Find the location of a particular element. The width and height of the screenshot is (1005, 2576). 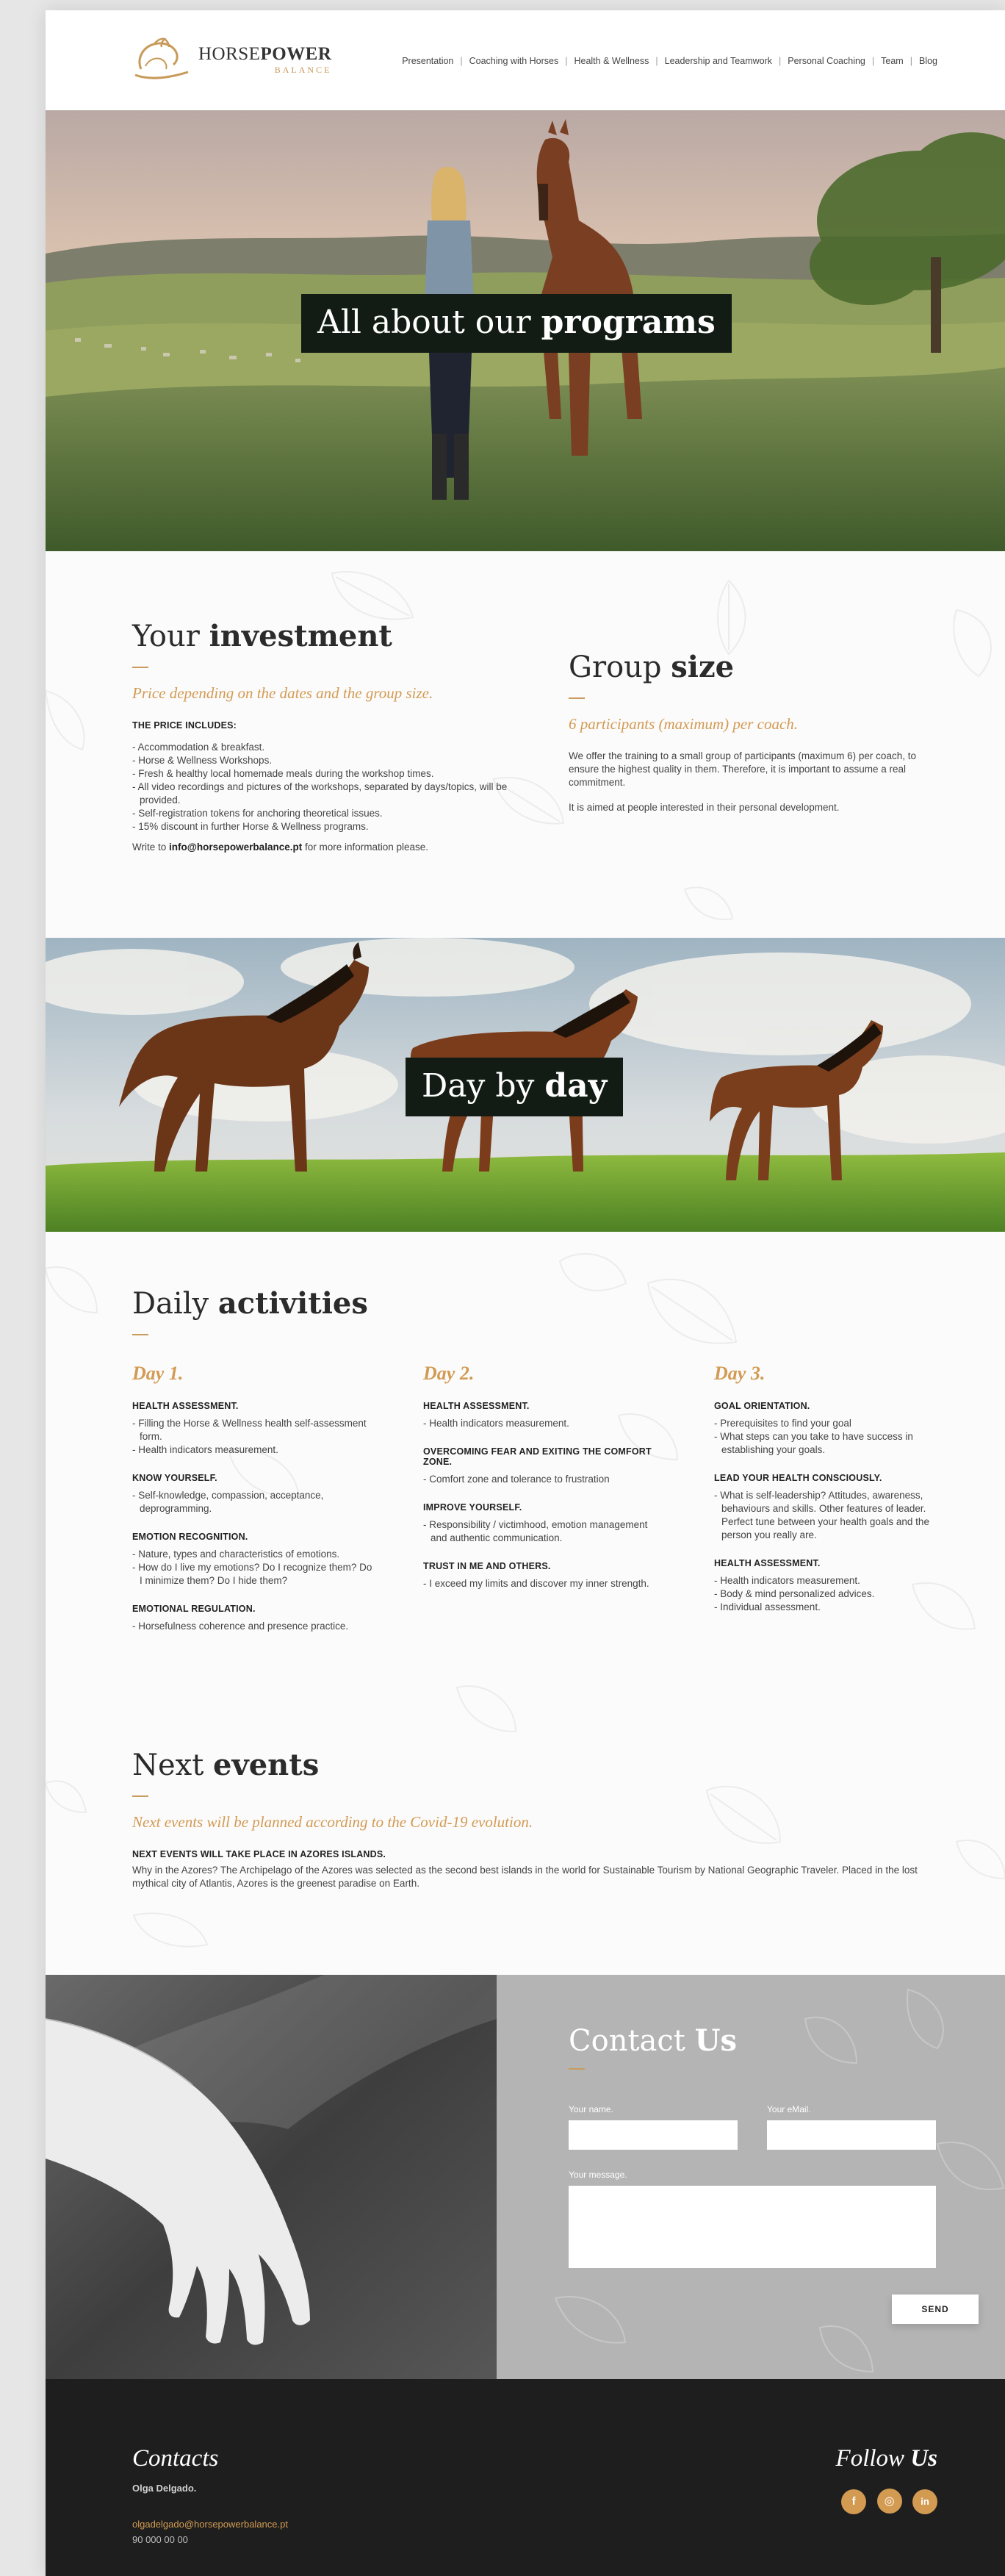

hero-title-bold: programs is located at coordinates (628, 322).